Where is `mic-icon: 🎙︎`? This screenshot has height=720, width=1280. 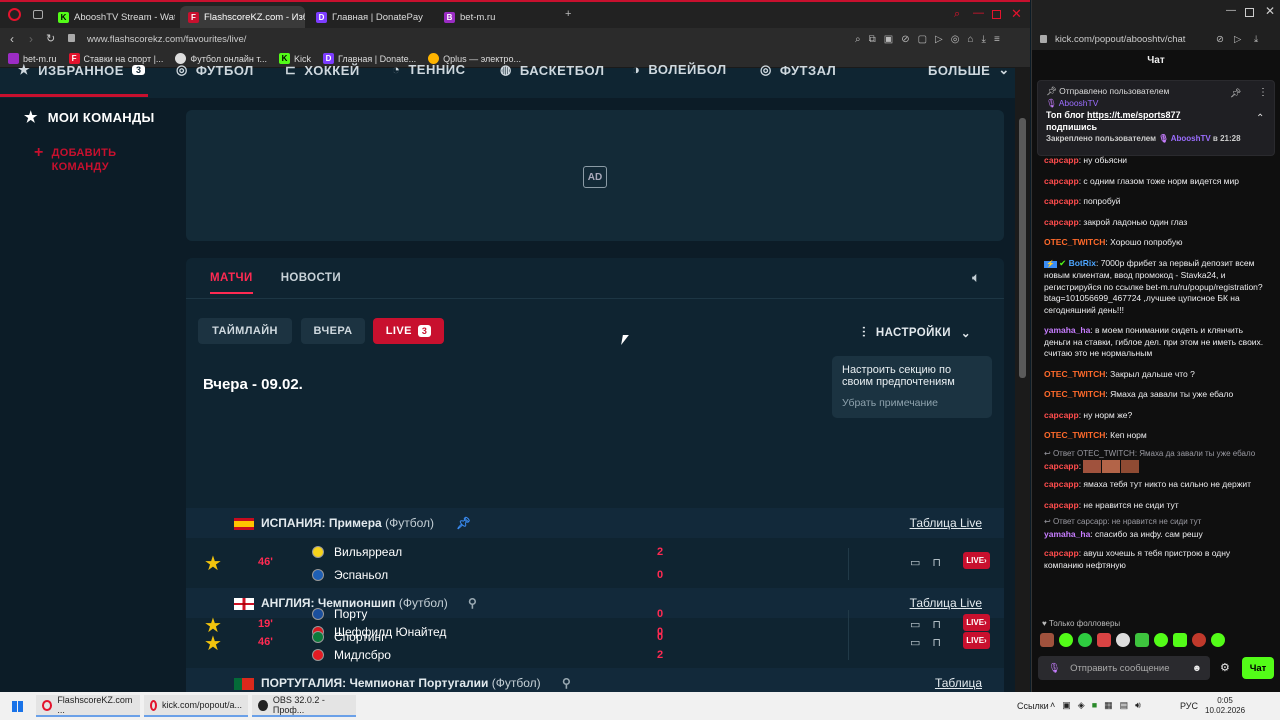 mic-icon: 🎙︎ is located at coordinates (1054, 668).